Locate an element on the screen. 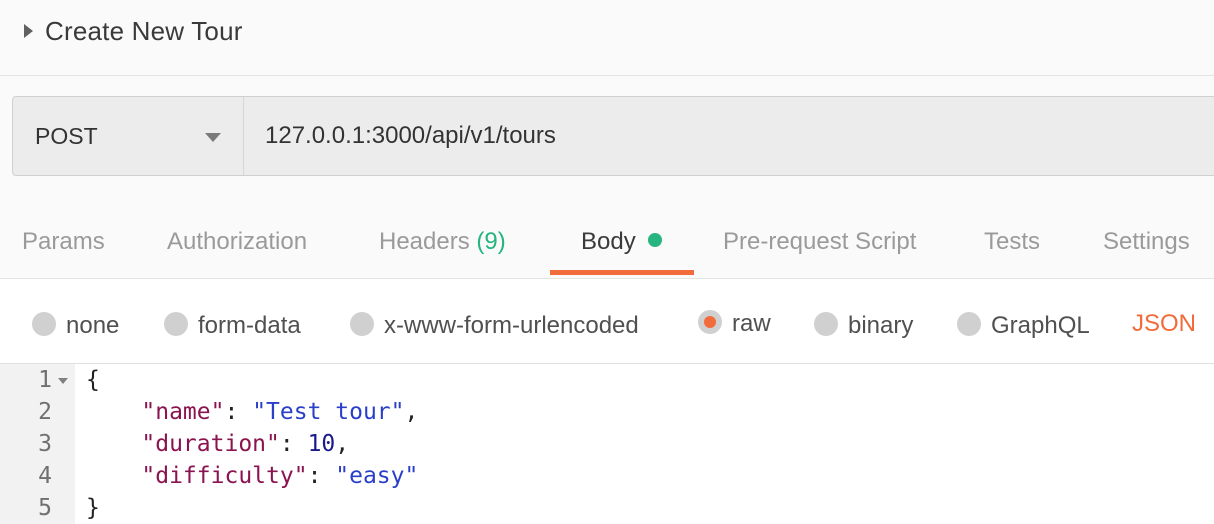 This screenshot has height=524, width=1214. tab-label: Params is located at coordinates (63, 241).